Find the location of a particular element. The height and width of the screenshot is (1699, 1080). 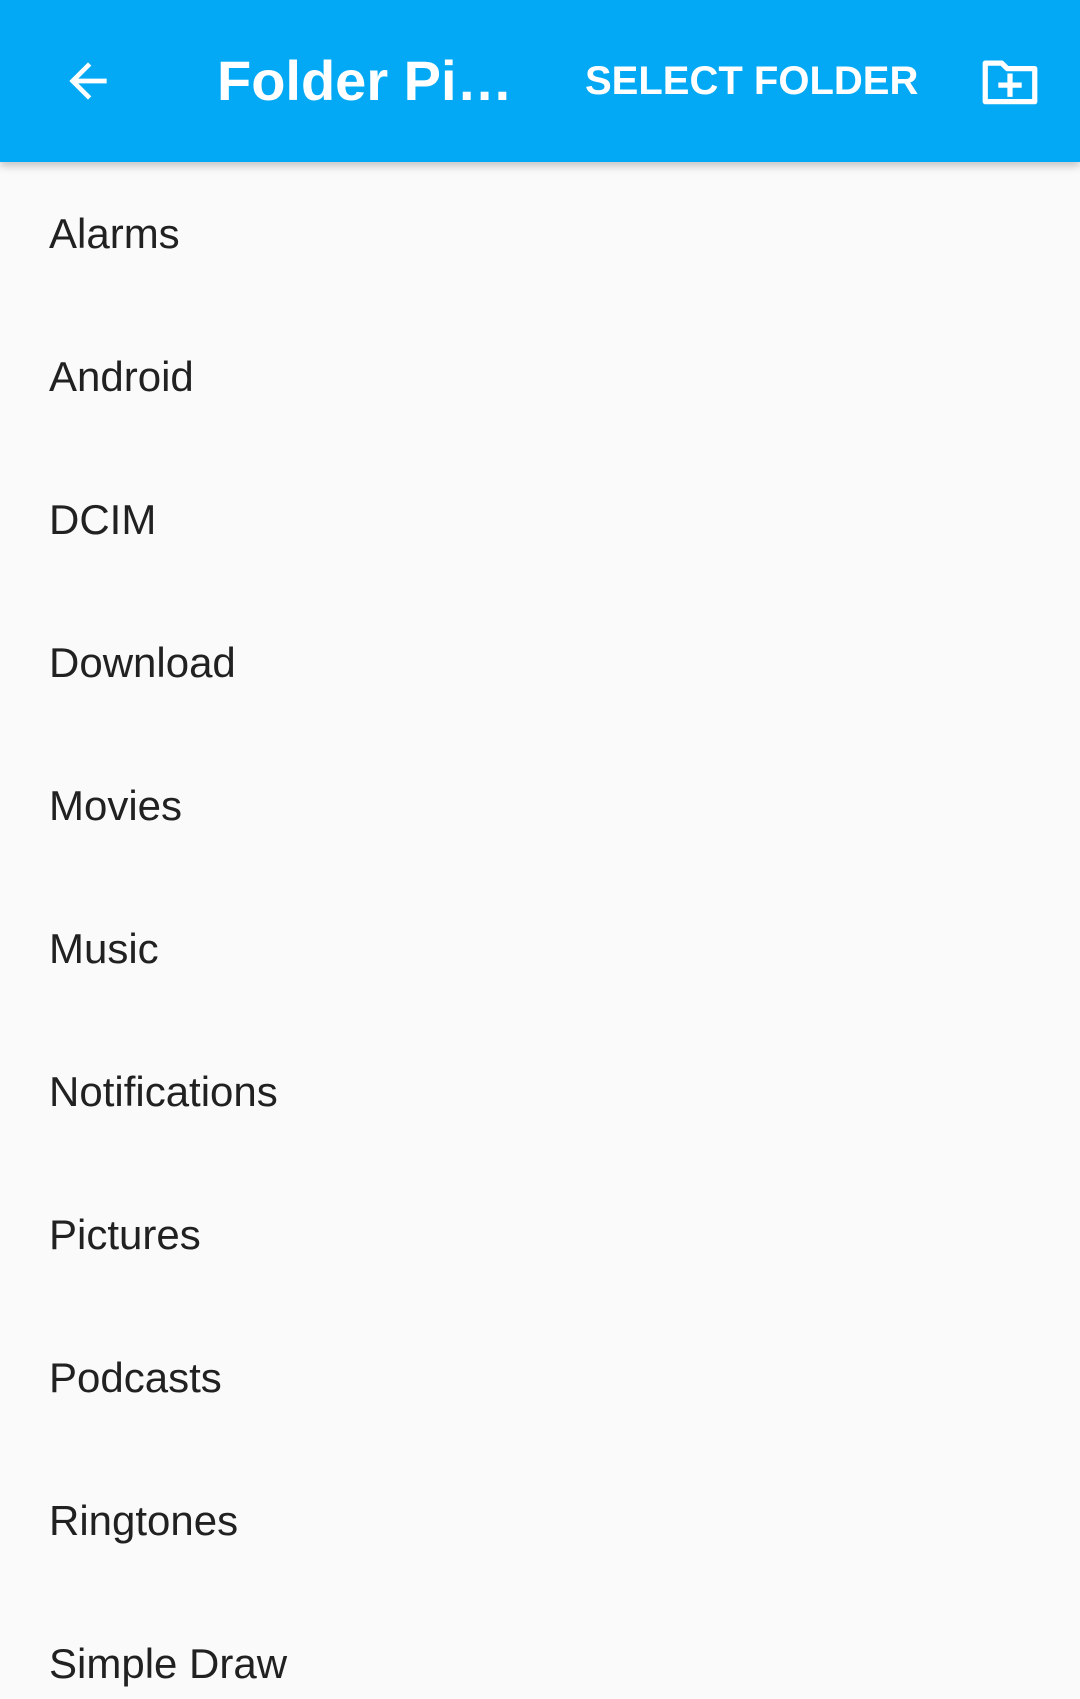

back-button is located at coordinates (88, 81).